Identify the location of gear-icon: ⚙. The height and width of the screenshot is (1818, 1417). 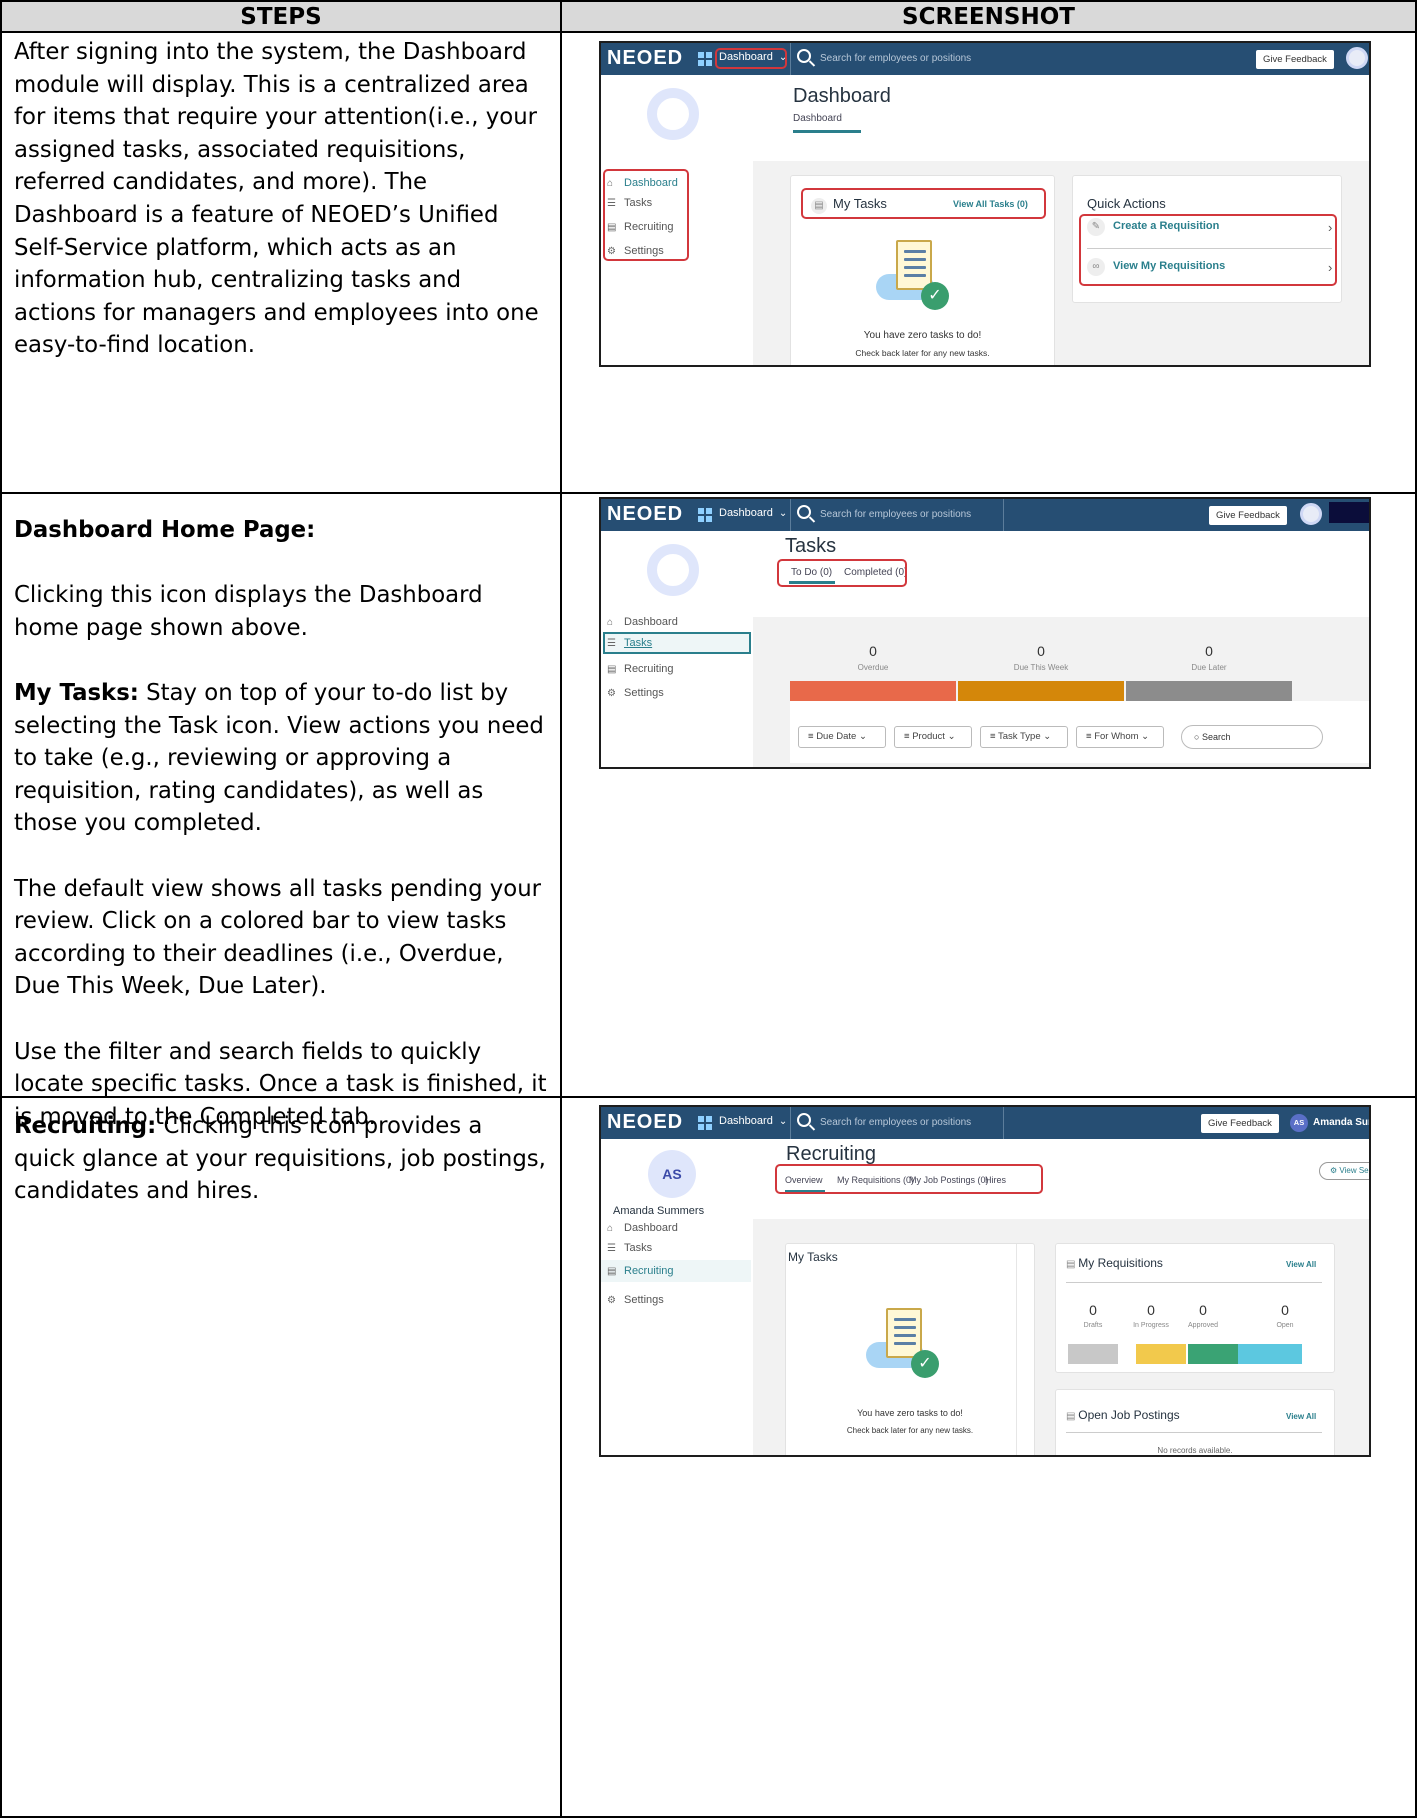
(1335, 1170).